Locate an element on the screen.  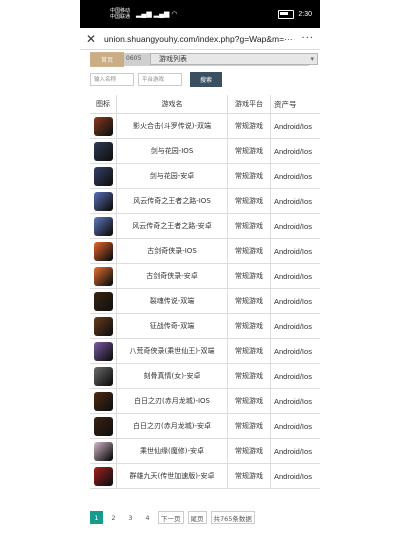
game-name: 风云传奇之王者之路-IOS is located at coordinates (172, 201).